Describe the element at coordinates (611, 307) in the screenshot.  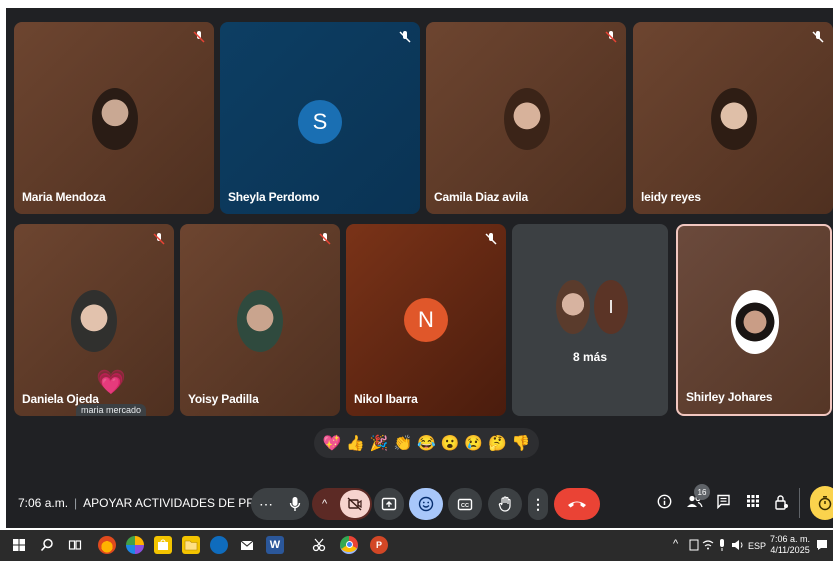
I see `participant-avatar: I` at that location.